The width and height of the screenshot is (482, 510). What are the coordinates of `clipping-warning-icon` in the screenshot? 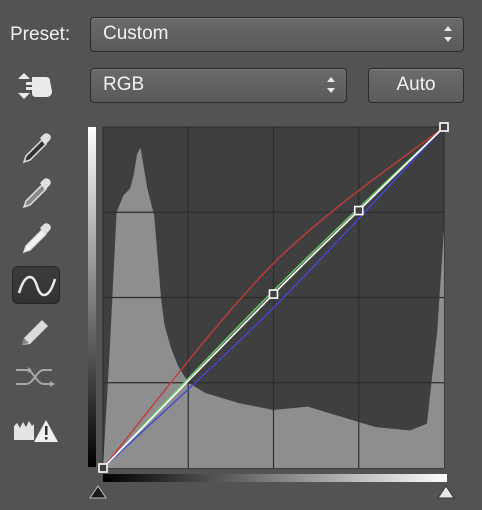 It's located at (36, 431).